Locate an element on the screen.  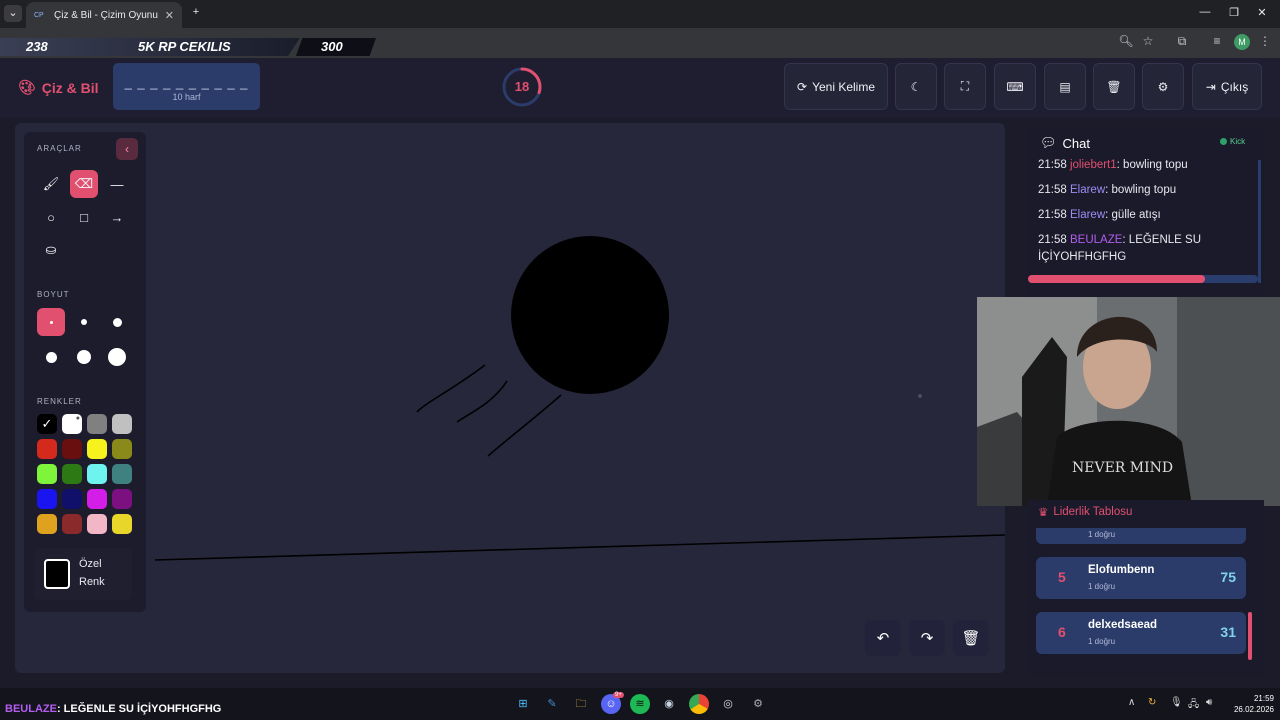
line-icon: — is located at coordinates (117, 184).